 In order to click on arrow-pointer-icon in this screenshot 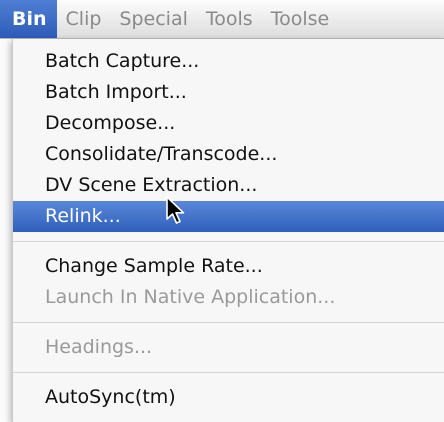, I will do `click(175, 210)`.